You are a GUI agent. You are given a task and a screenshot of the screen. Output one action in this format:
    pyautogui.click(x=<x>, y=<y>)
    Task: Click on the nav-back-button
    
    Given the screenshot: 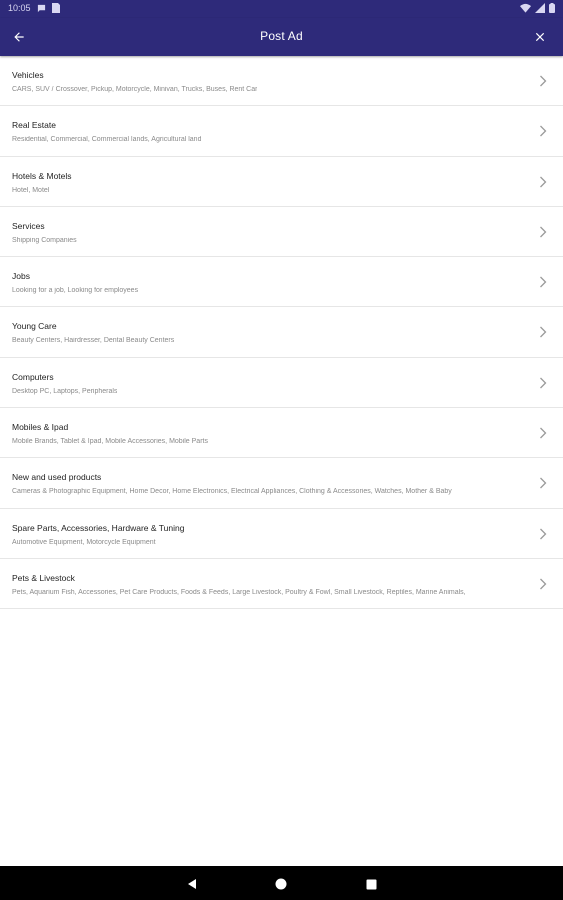 What is the action you would take?
    pyautogui.click(x=192, y=884)
    